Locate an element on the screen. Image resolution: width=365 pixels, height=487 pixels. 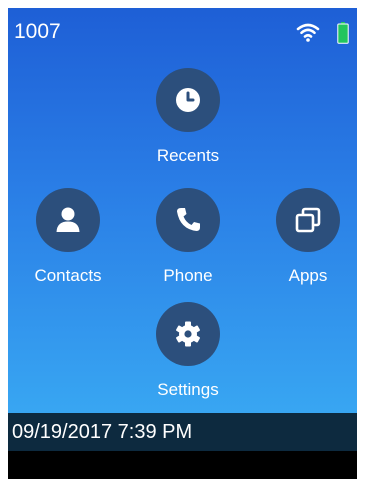
settings-icon-circle is located at coordinates (188, 334).